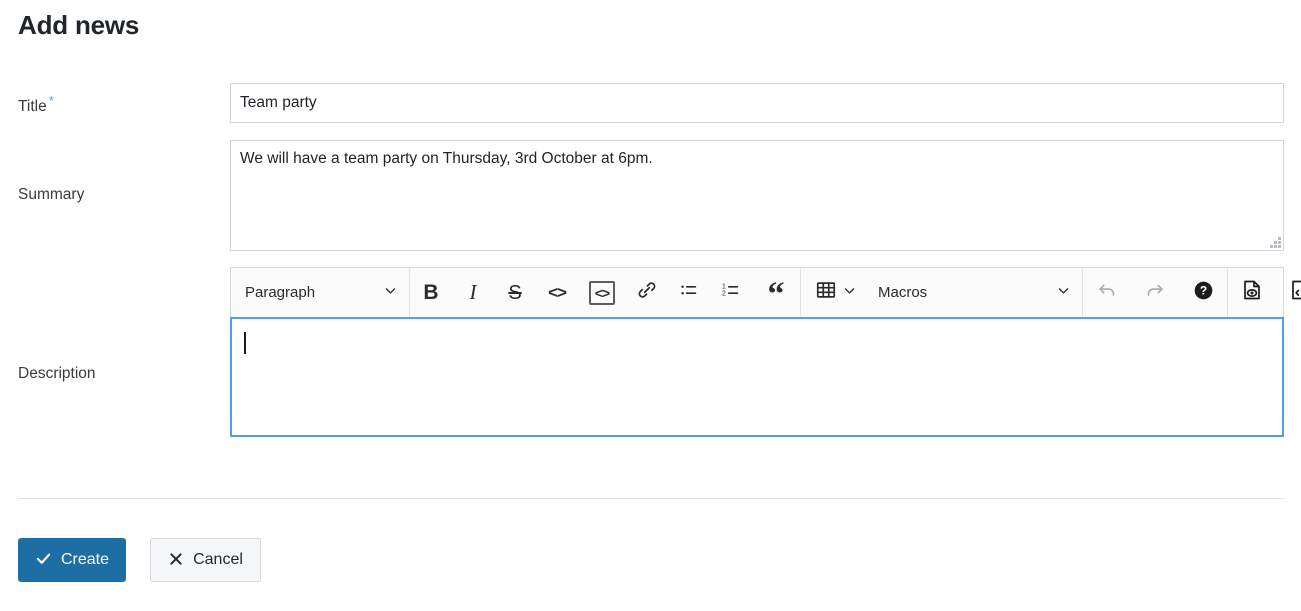  I want to click on code-block-icon: <>, so click(602, 292).